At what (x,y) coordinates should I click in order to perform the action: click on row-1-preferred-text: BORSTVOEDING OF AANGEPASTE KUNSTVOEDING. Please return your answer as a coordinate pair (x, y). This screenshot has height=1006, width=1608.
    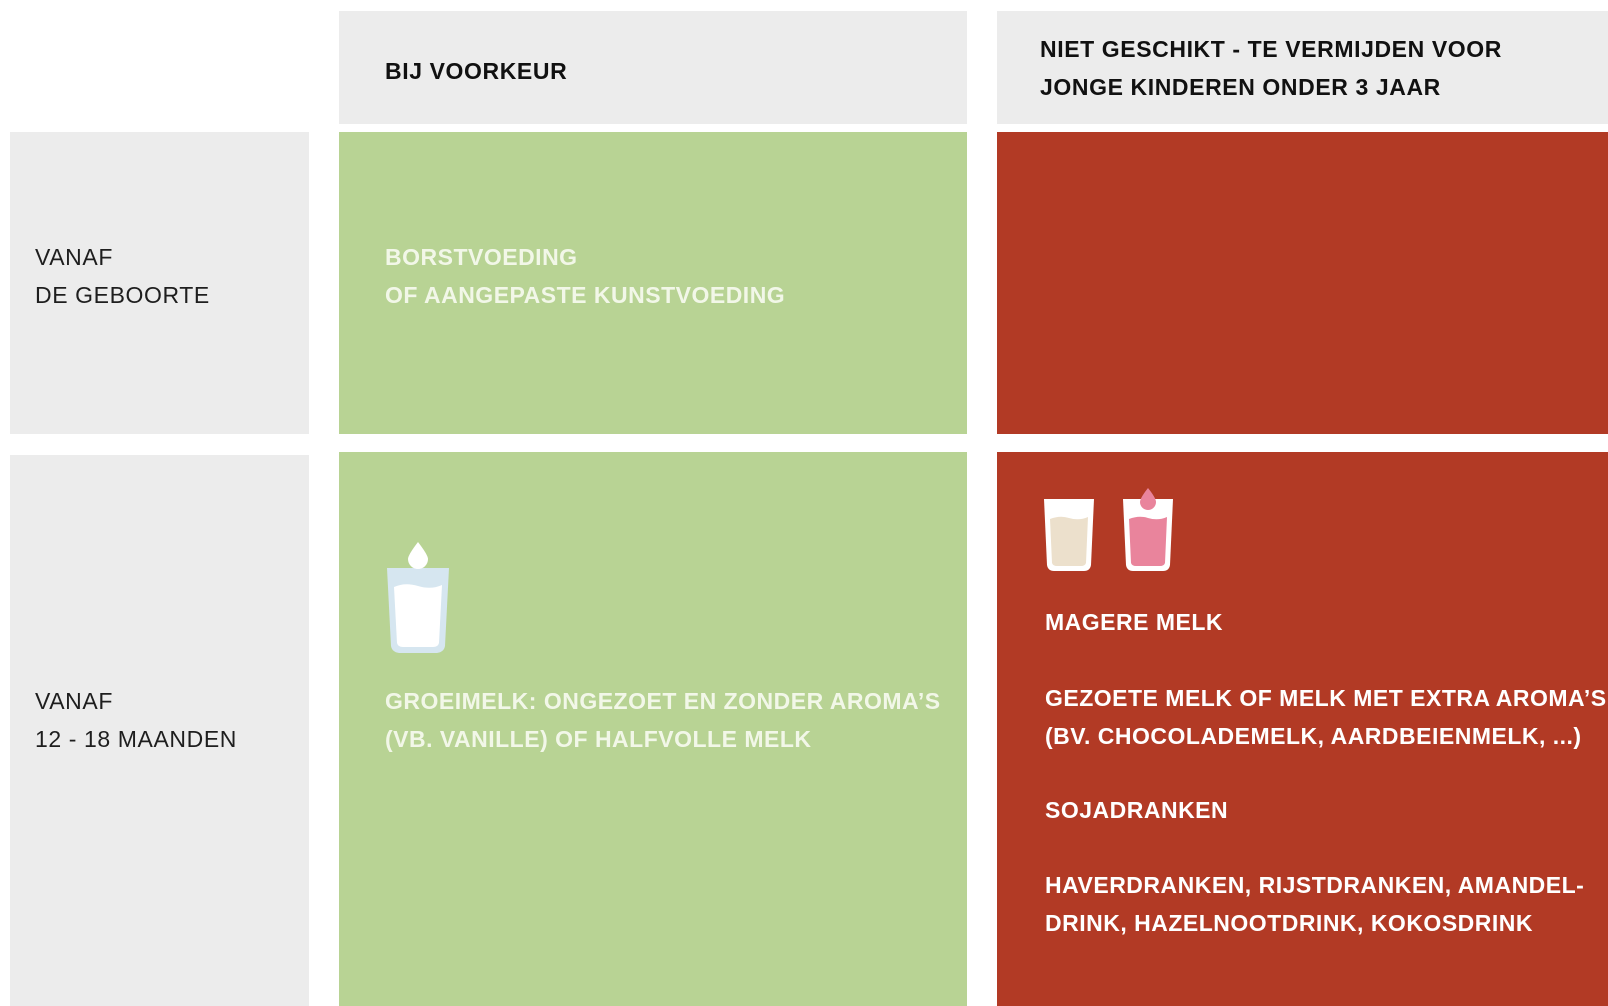
    Looking at the image, I should click on (585, 276).